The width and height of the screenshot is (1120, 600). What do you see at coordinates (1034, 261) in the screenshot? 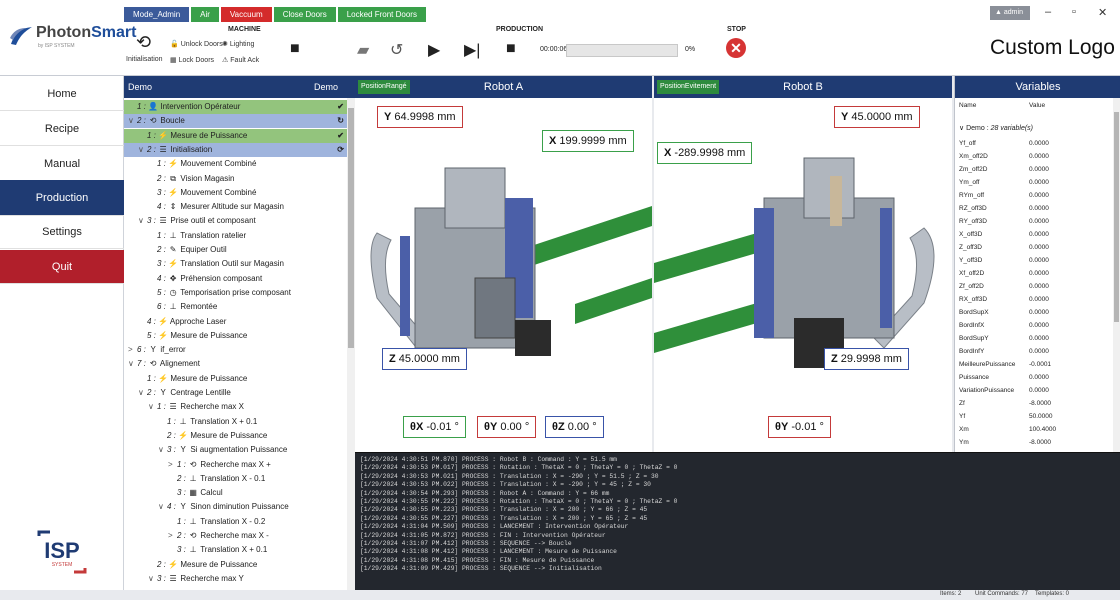
I see `variable-row: Y_off3D 0.0000` at bounding box center [1034, 261].